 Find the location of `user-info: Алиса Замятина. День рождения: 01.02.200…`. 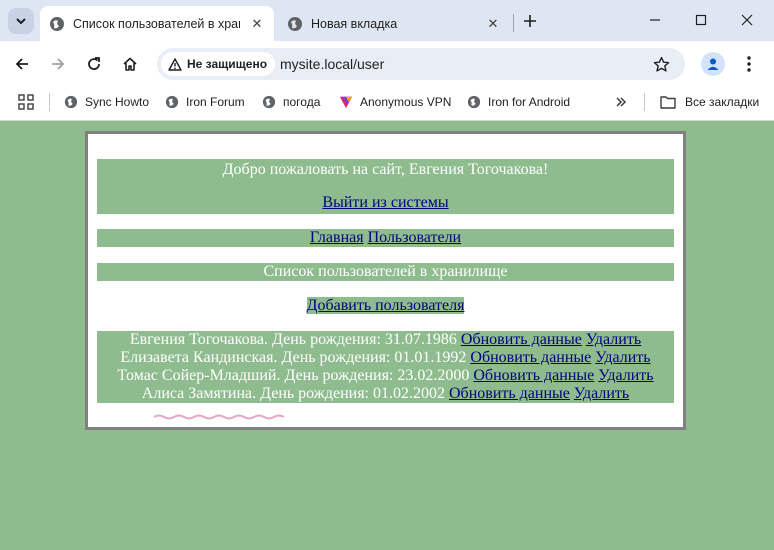

user-info: Алиса Замятина. День рождения: 01.02.200… is located at coordinates (293, 393).